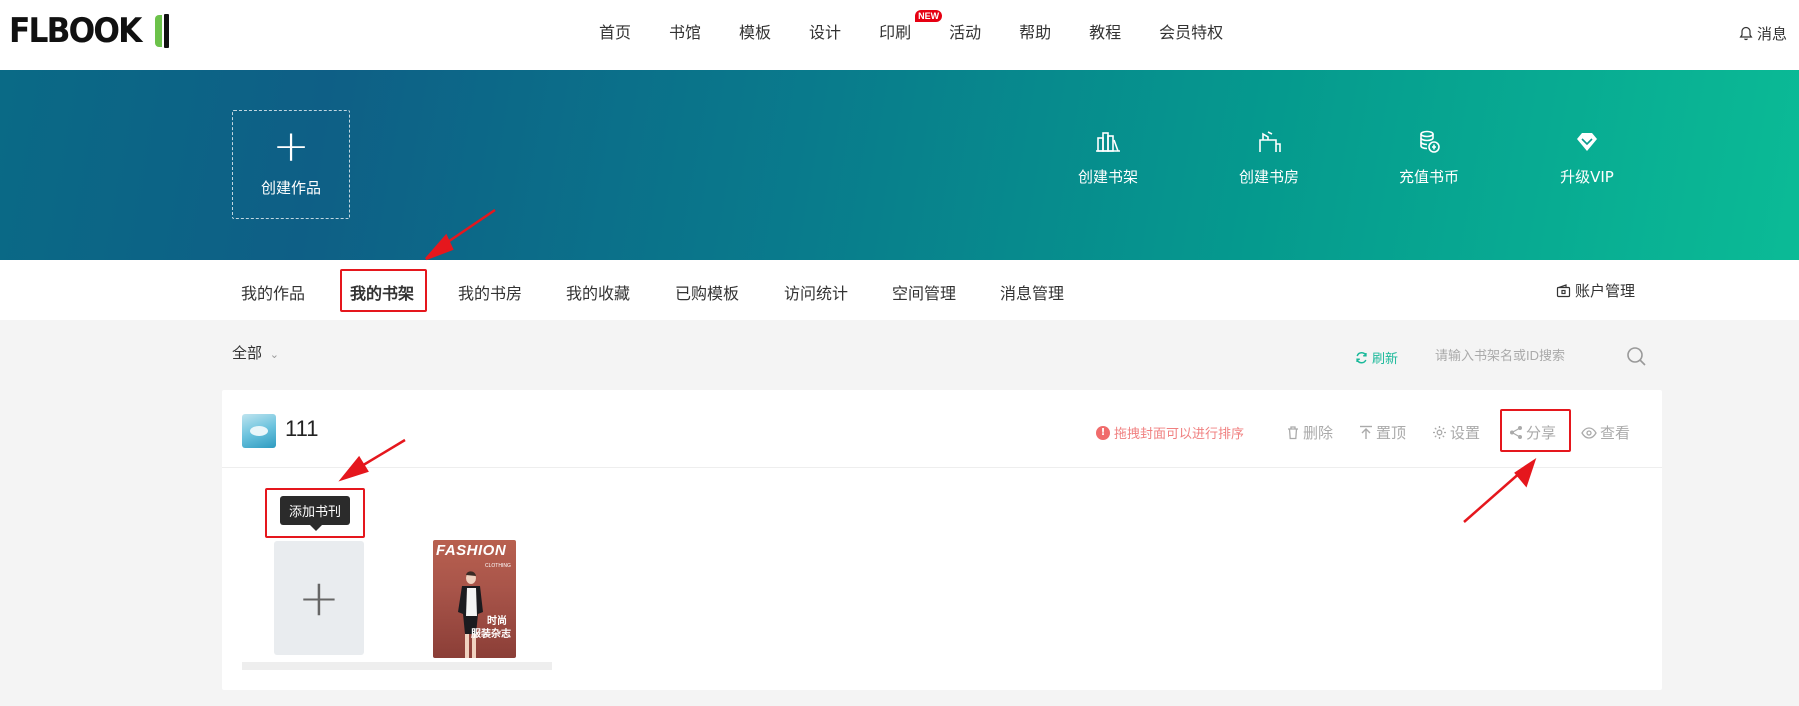  What do you see at coordinates (1385, 359) in the screenshot?
I see `refresh-label: 刷新` at bounding box center [1385, 359].